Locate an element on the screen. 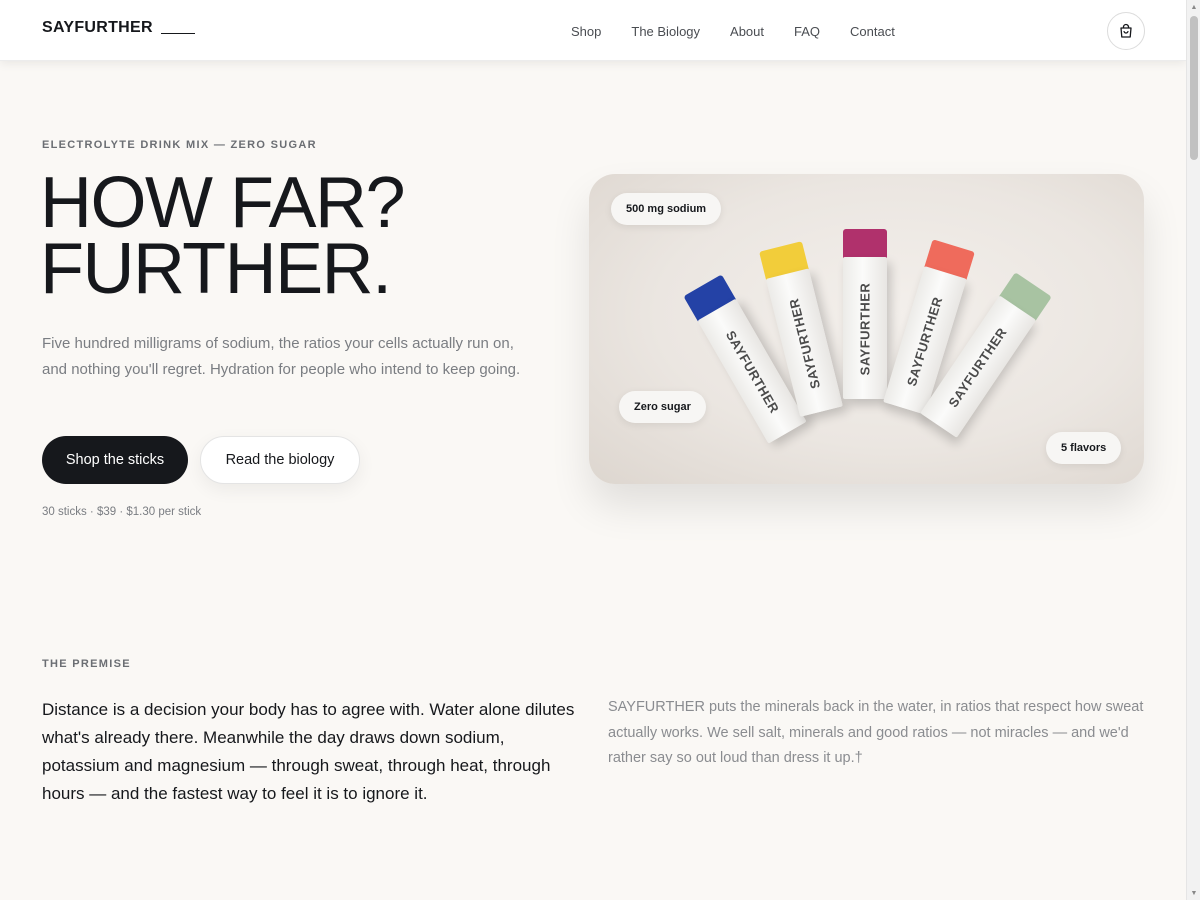 This screenshot has width=1200, height=900. shopping-bag-icon is located at coordinates (1126, 30).